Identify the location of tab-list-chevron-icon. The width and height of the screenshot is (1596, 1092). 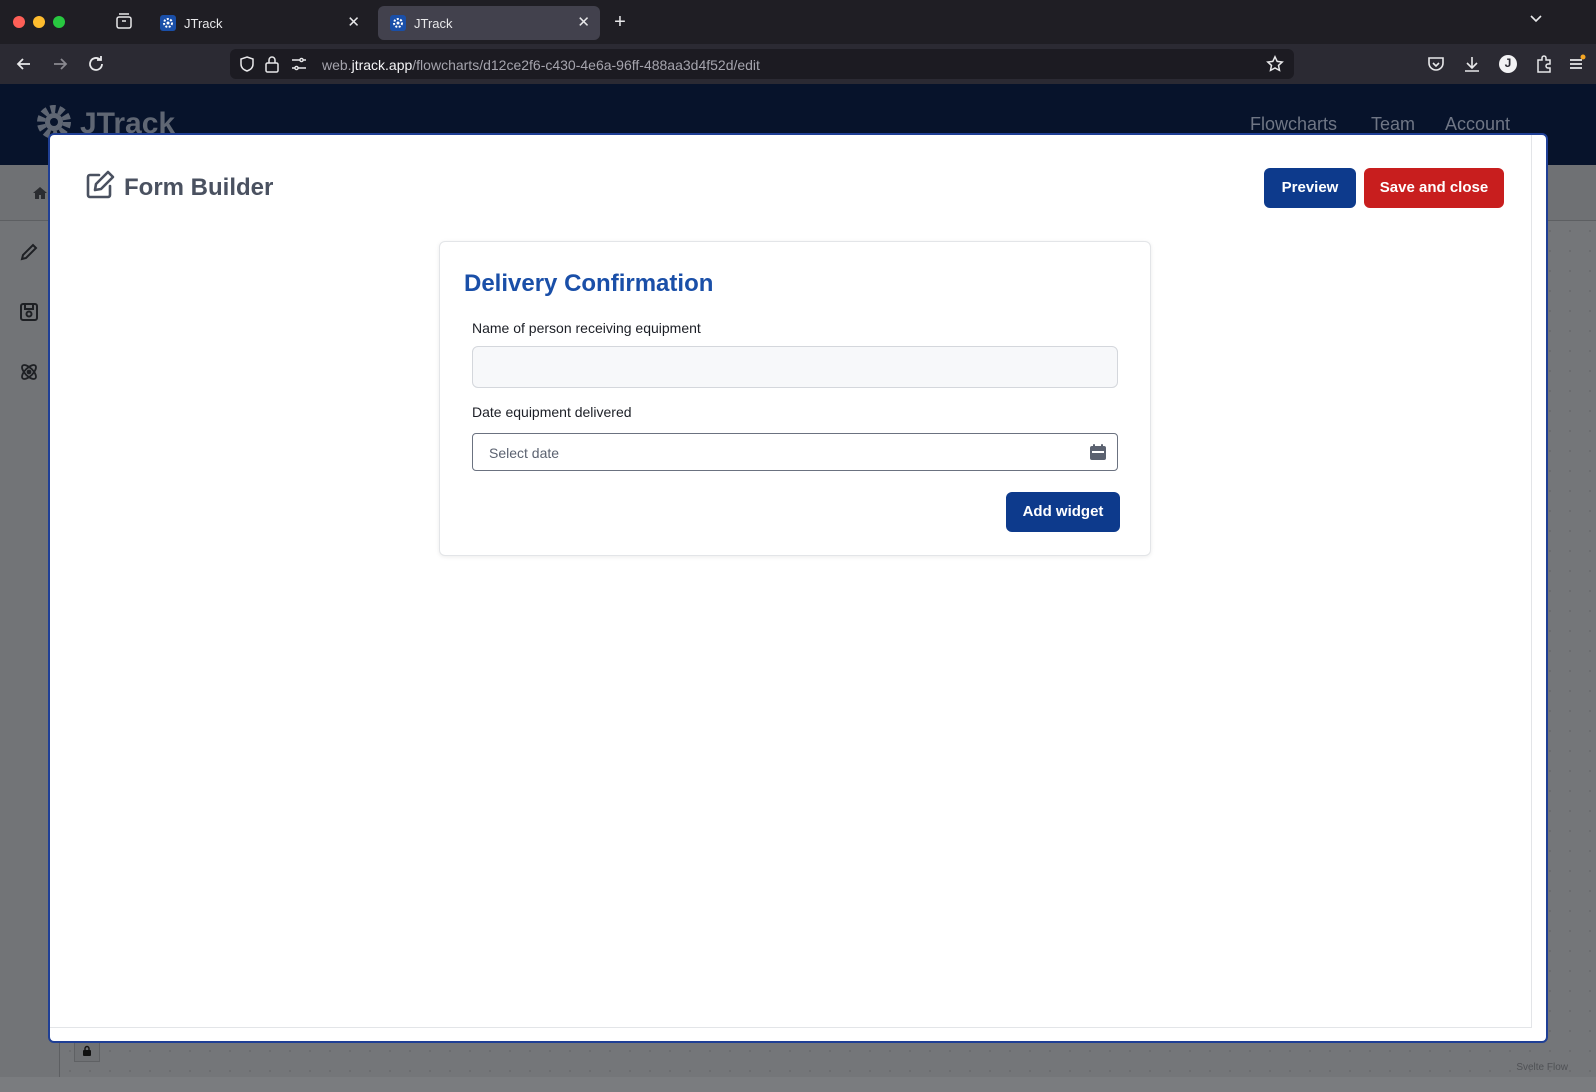
(1536, 22).